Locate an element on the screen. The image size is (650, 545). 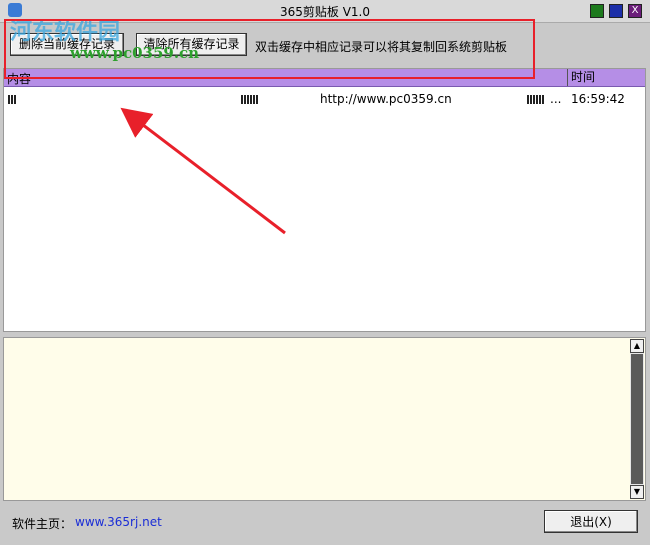
column-header-time: 时间 is located at coordinates (606, 77).